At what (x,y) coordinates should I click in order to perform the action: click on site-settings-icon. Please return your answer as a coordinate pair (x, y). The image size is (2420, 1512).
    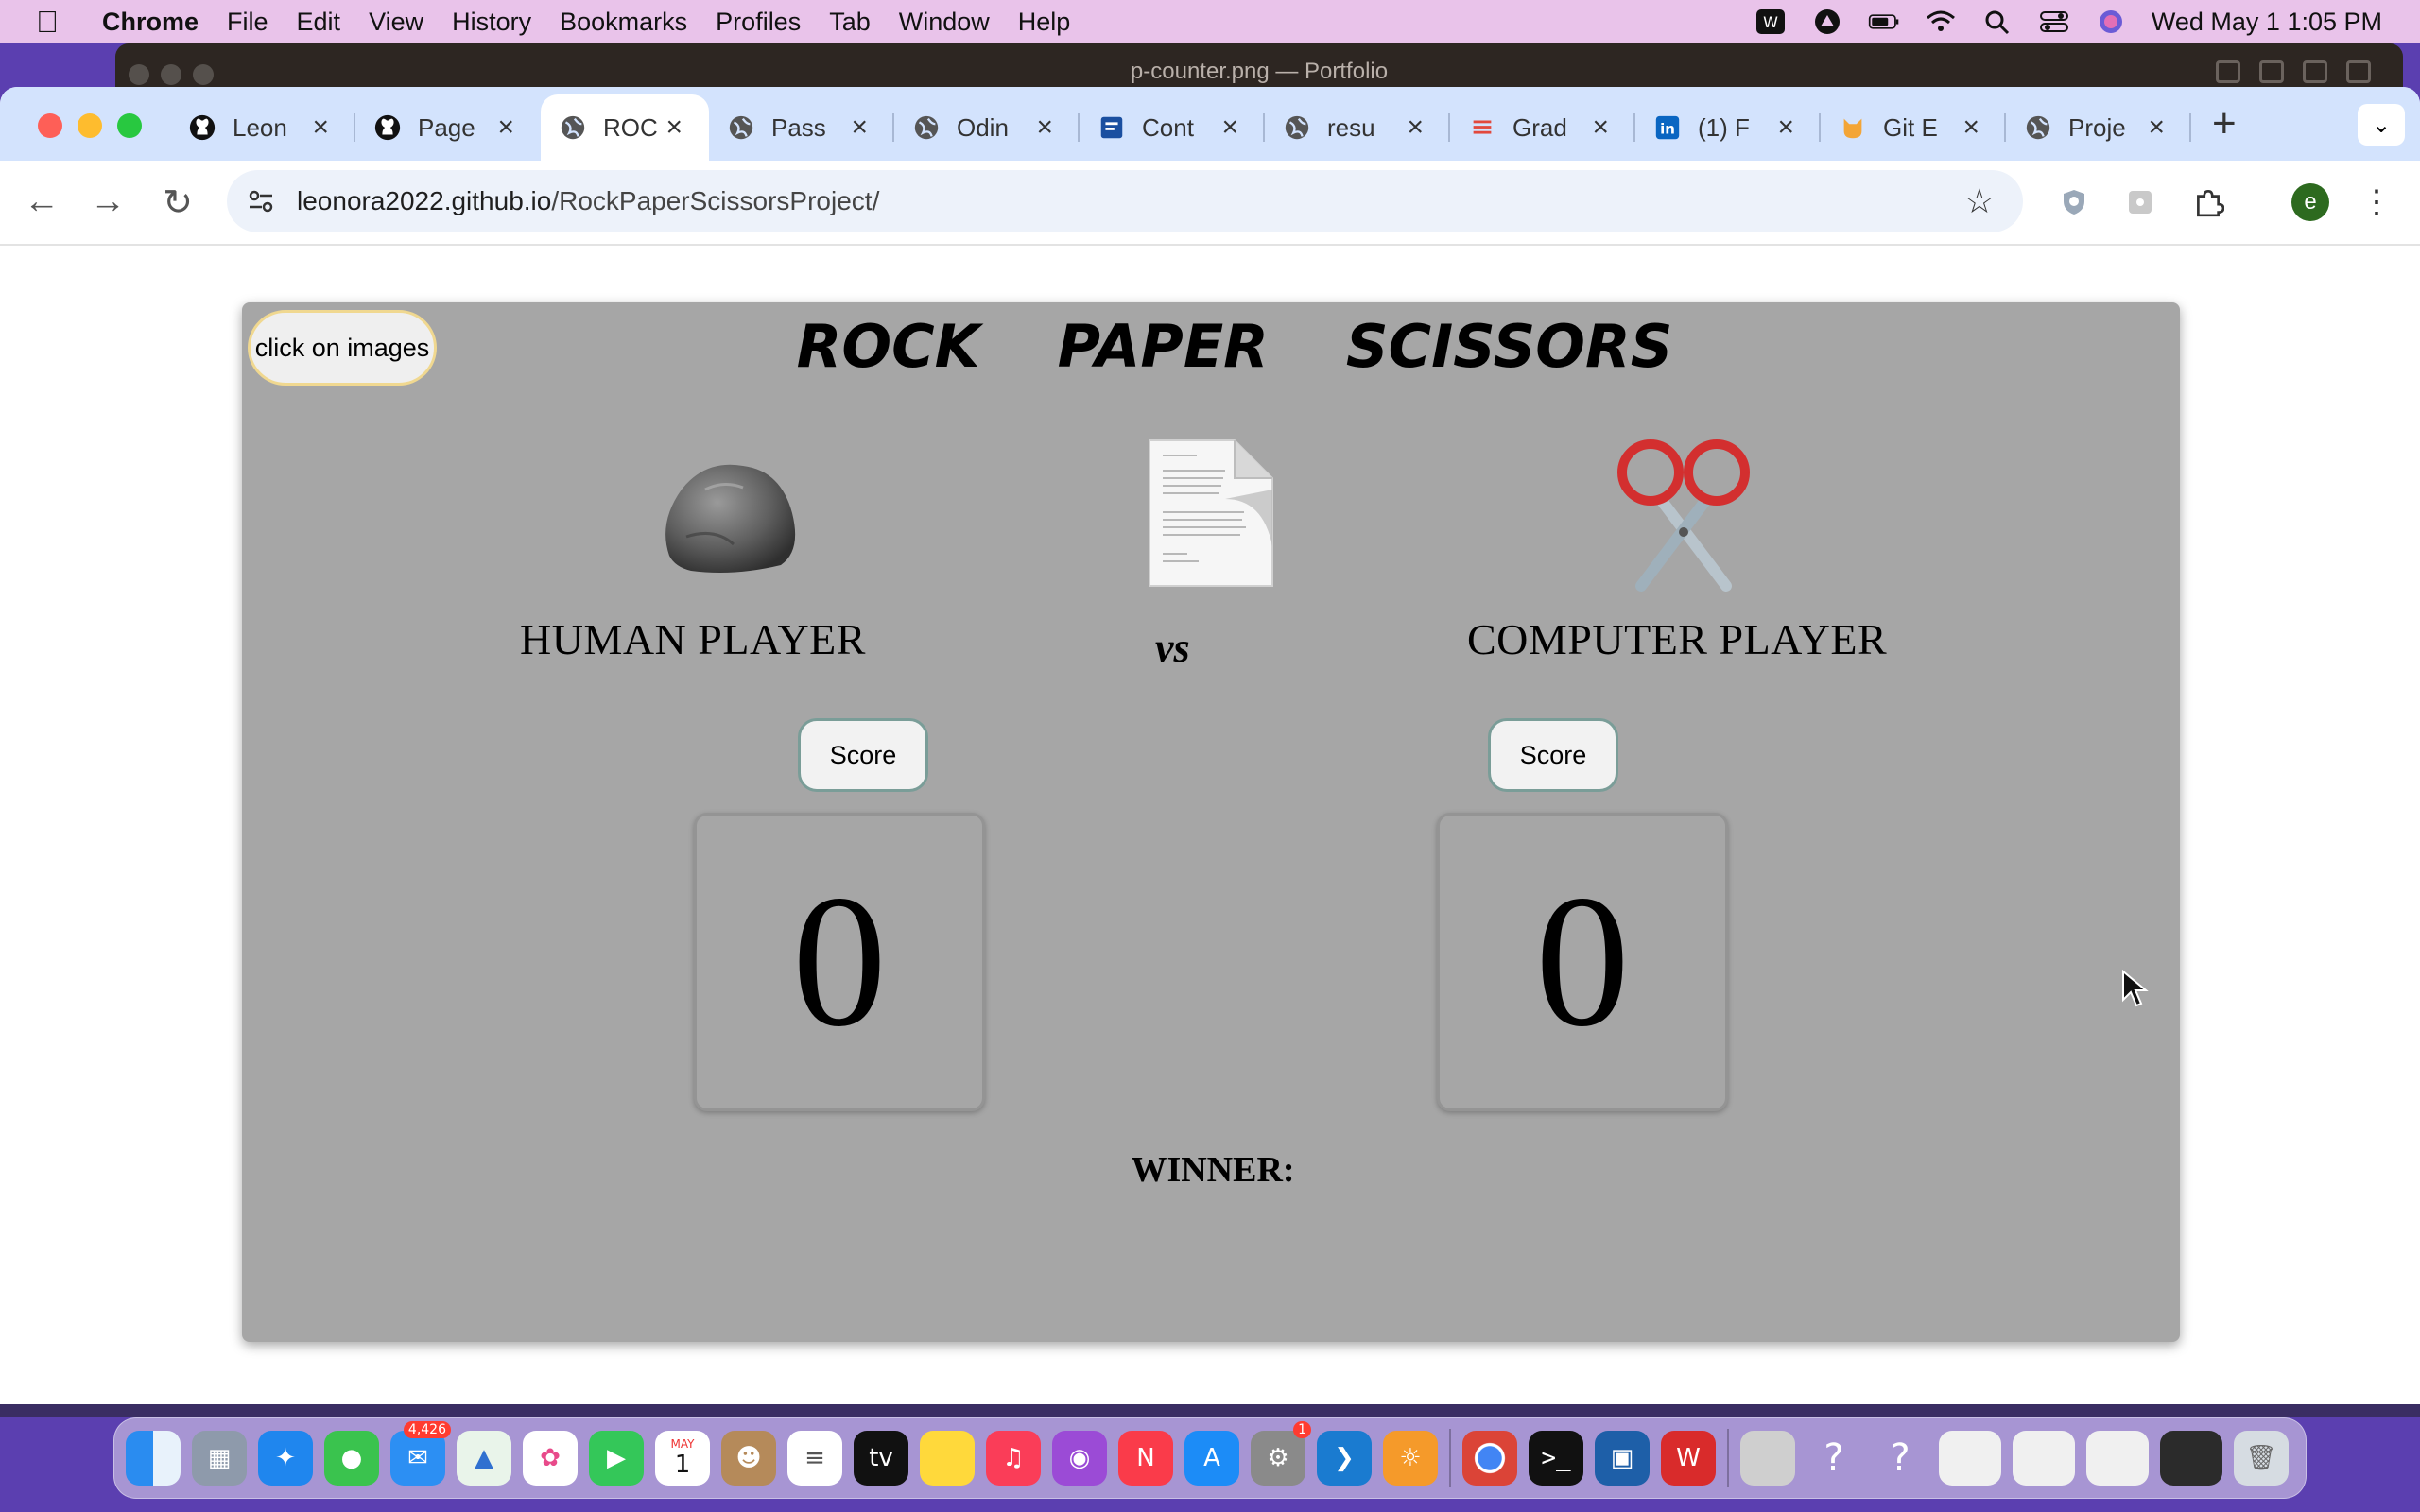
    Looking at the image, I should click on (265, 201).